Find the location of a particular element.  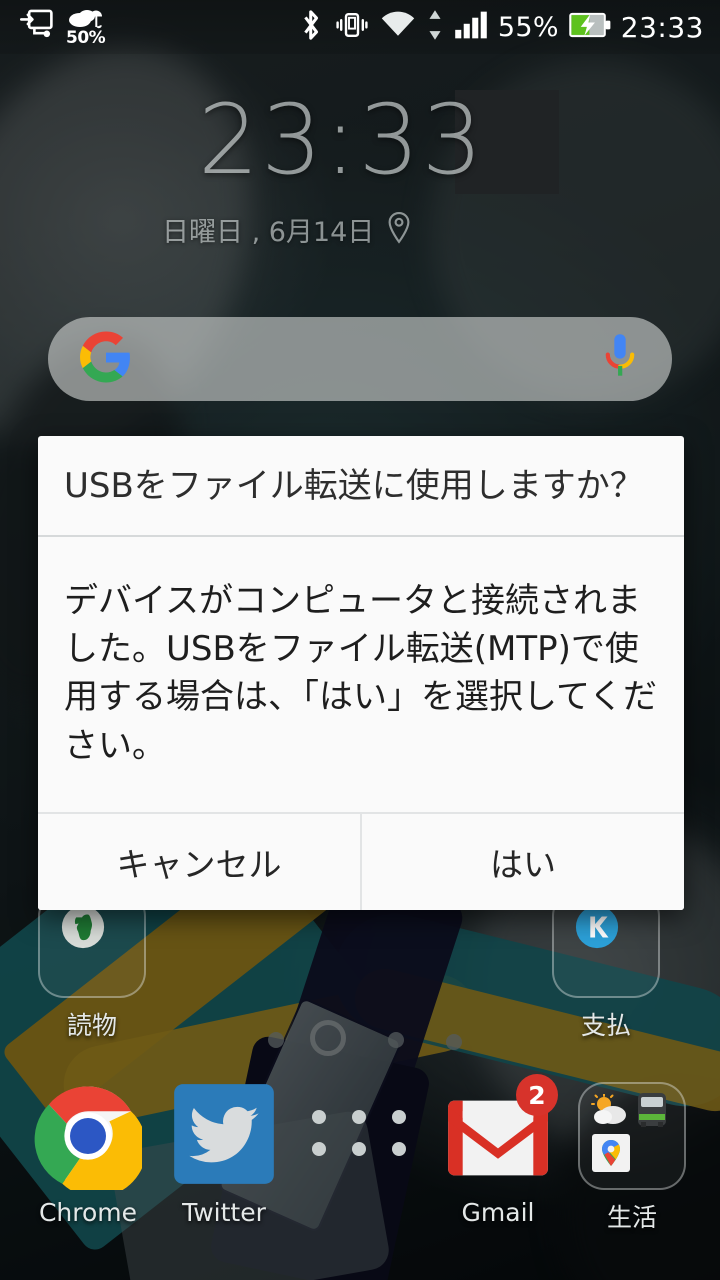

status-bar: 50% 55% 23:33 is located at coordinates (360, 27).